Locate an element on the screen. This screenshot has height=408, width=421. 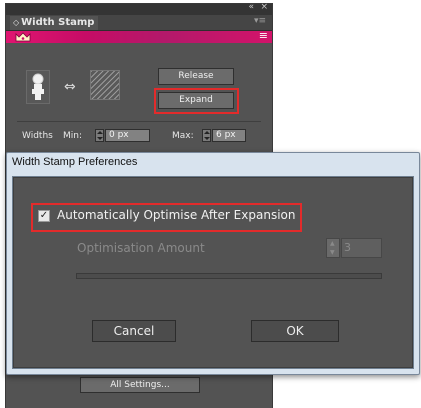
brand-menu-icon: ≡ is located at coordinates (263, 35).